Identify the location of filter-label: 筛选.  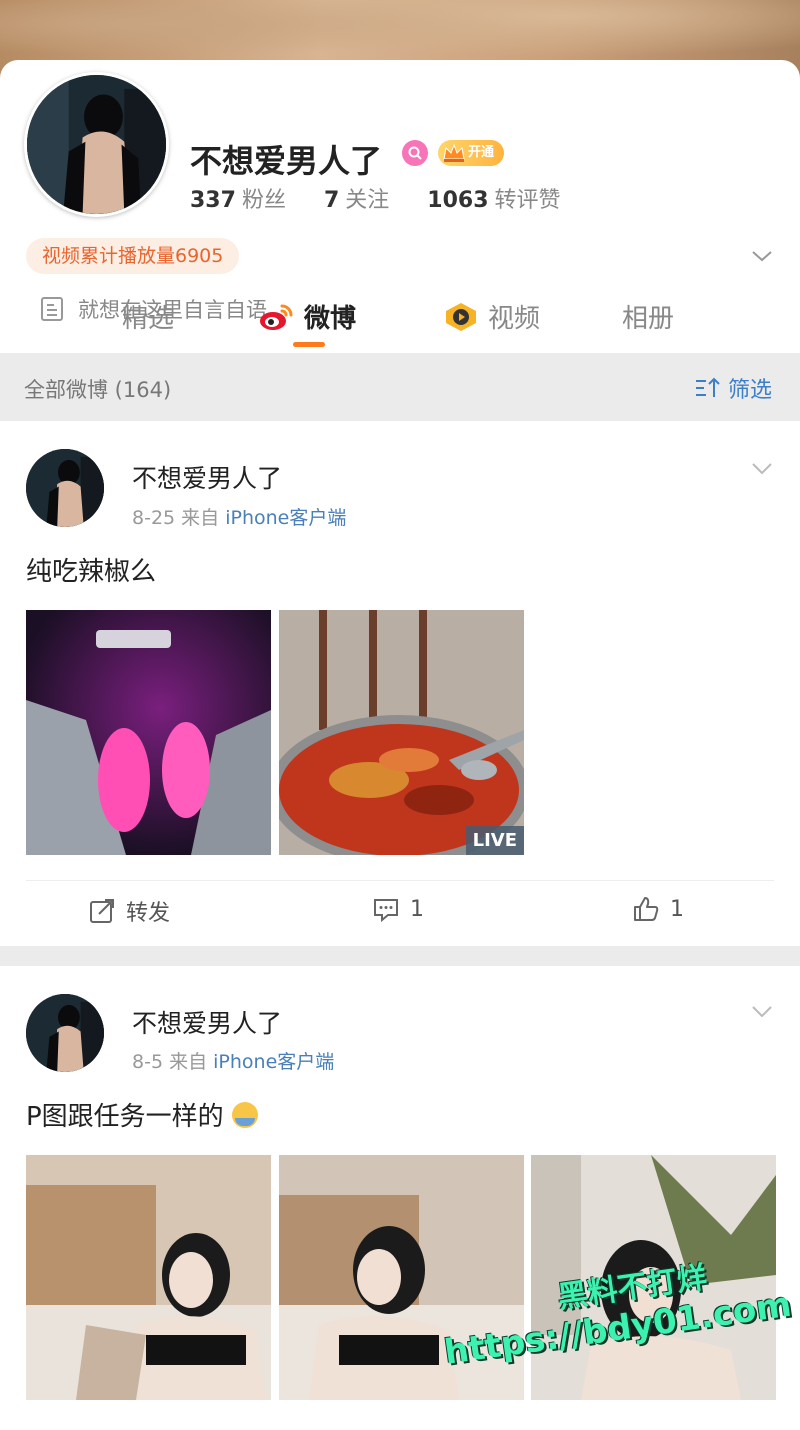
(749, 390).